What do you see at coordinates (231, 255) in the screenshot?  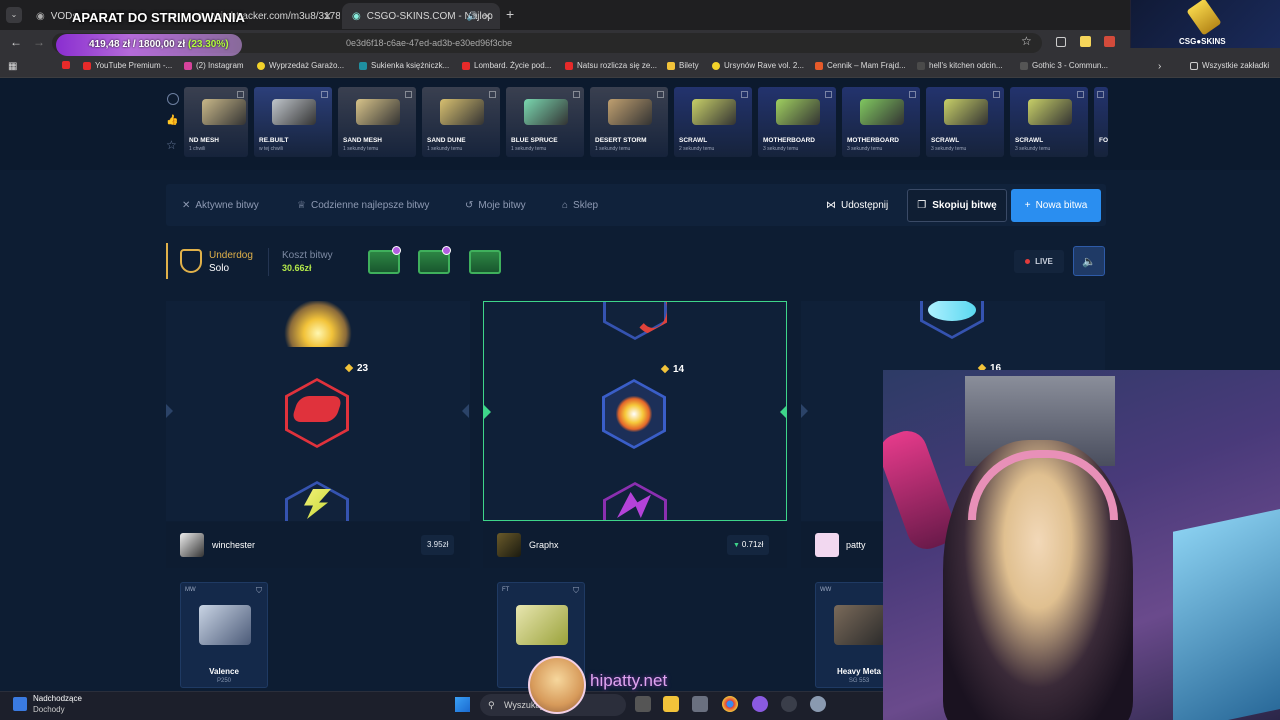 I see `battle-mode: Underdog` at bounding box center [231, 255].